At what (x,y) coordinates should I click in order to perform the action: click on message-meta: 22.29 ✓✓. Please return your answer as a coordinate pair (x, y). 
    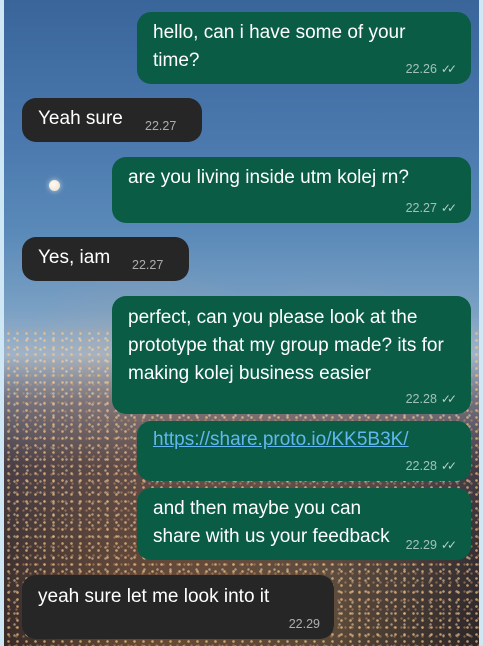
    Looking at the image, I should click on (431, 545).